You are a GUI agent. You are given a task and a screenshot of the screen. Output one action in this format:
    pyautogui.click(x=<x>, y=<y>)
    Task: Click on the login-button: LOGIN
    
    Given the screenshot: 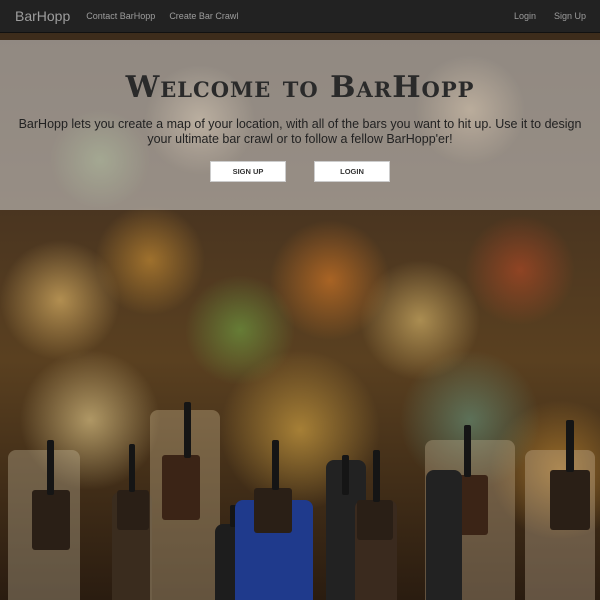 What is the action you would take?
    pyautogui.click(x=352, y=171)
    